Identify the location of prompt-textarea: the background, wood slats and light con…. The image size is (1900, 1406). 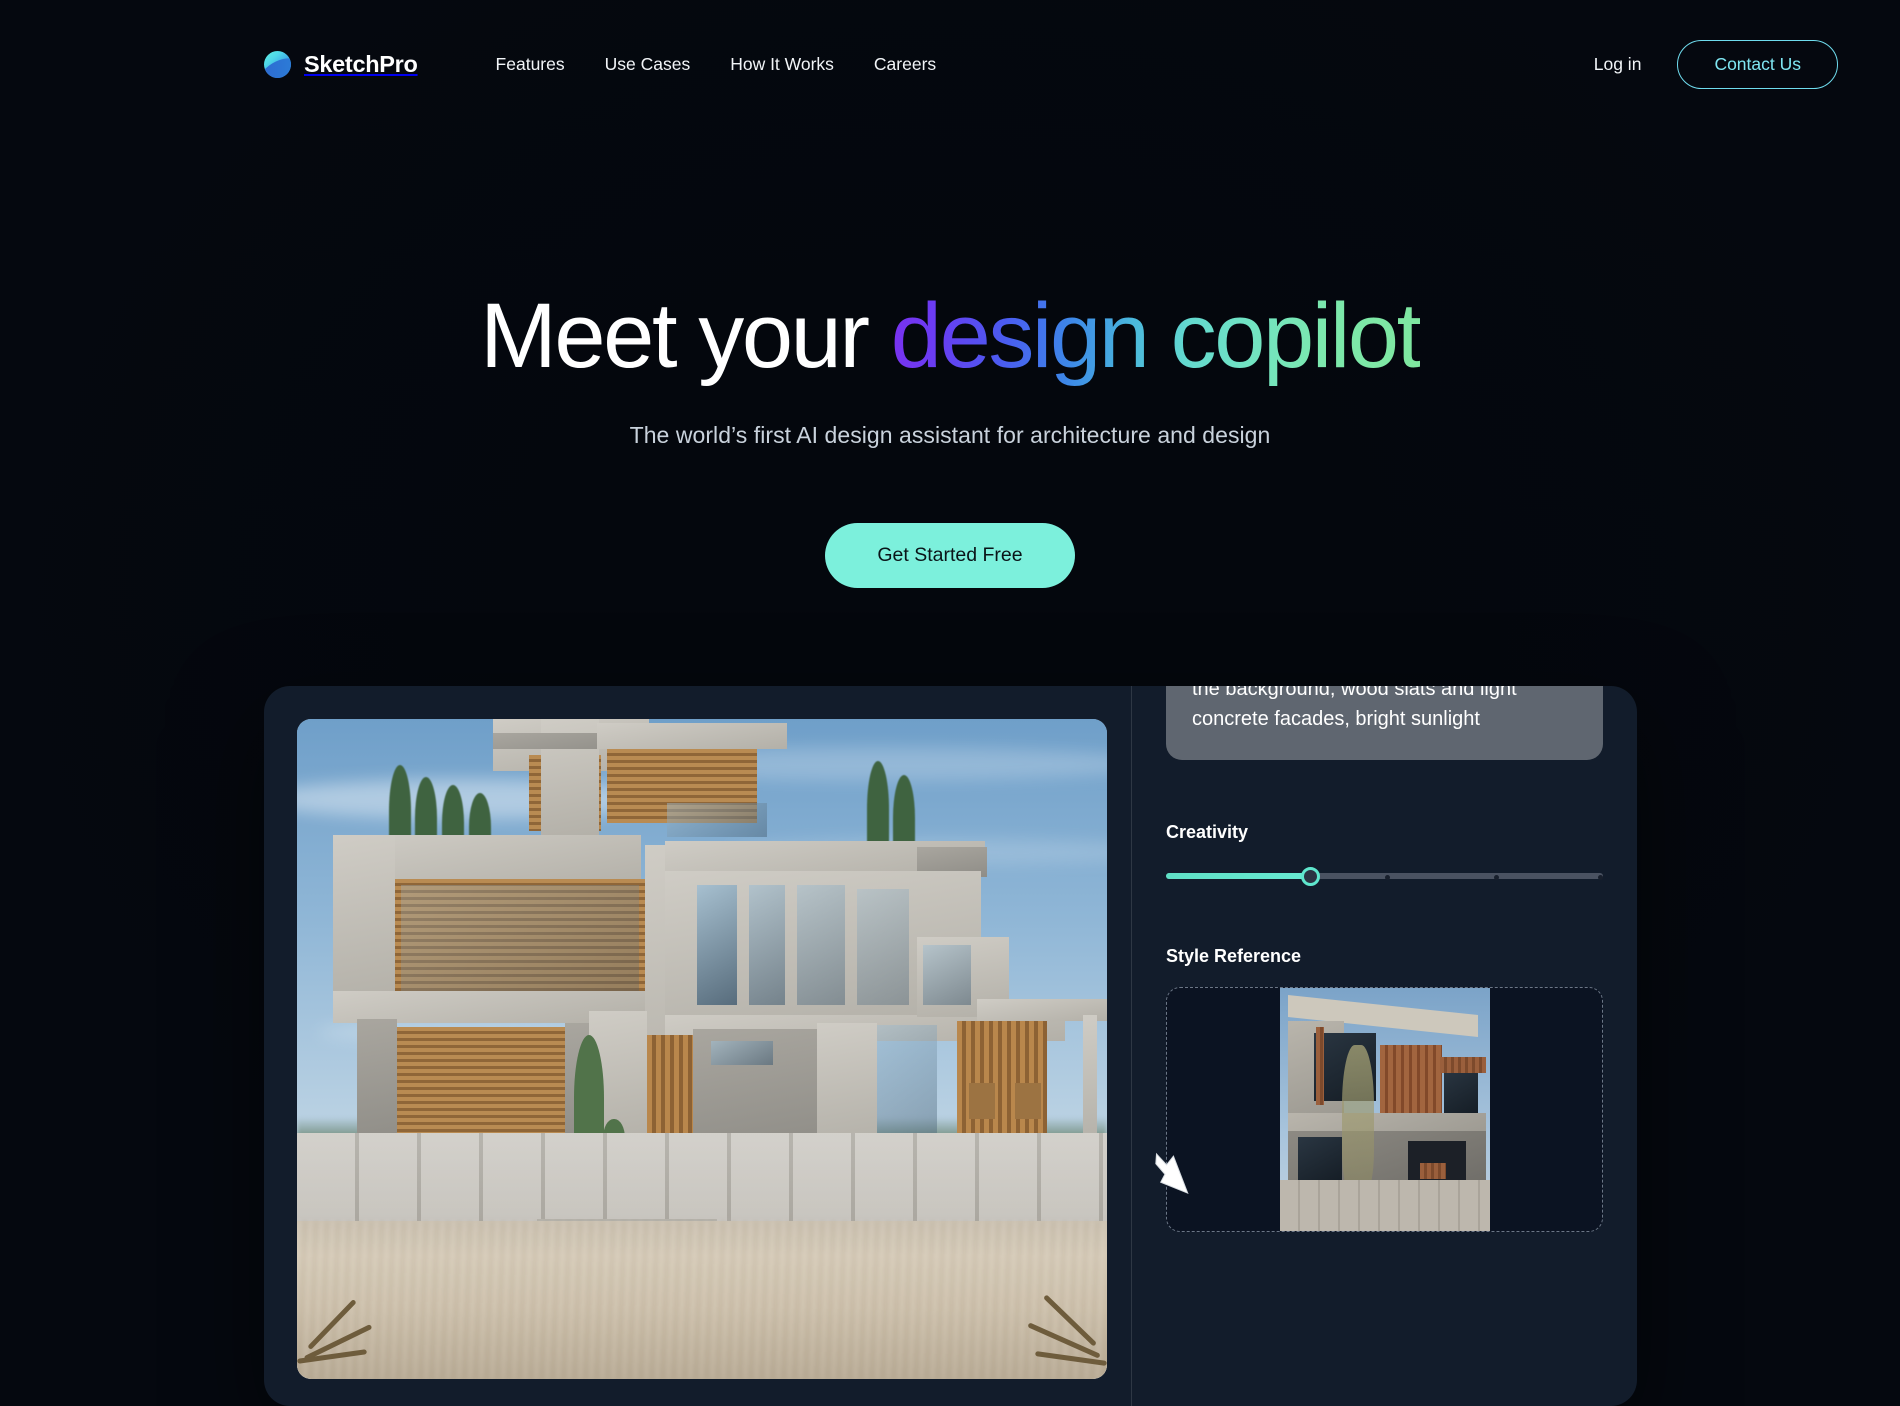
(1384, 723).